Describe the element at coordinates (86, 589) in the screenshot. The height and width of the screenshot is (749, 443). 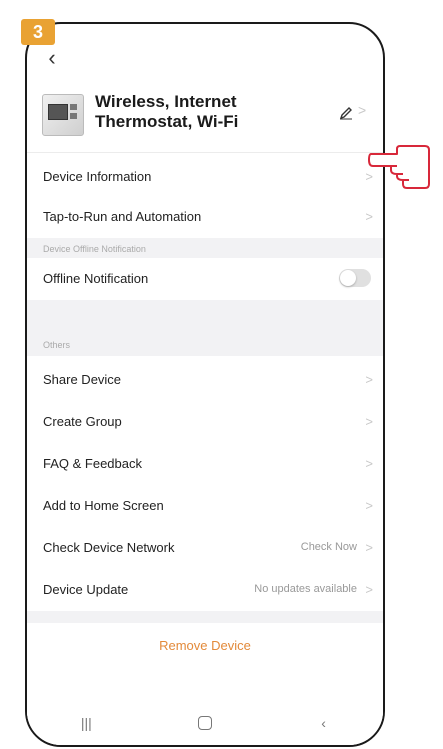
I see `device-update-label: Device Update` at that location.